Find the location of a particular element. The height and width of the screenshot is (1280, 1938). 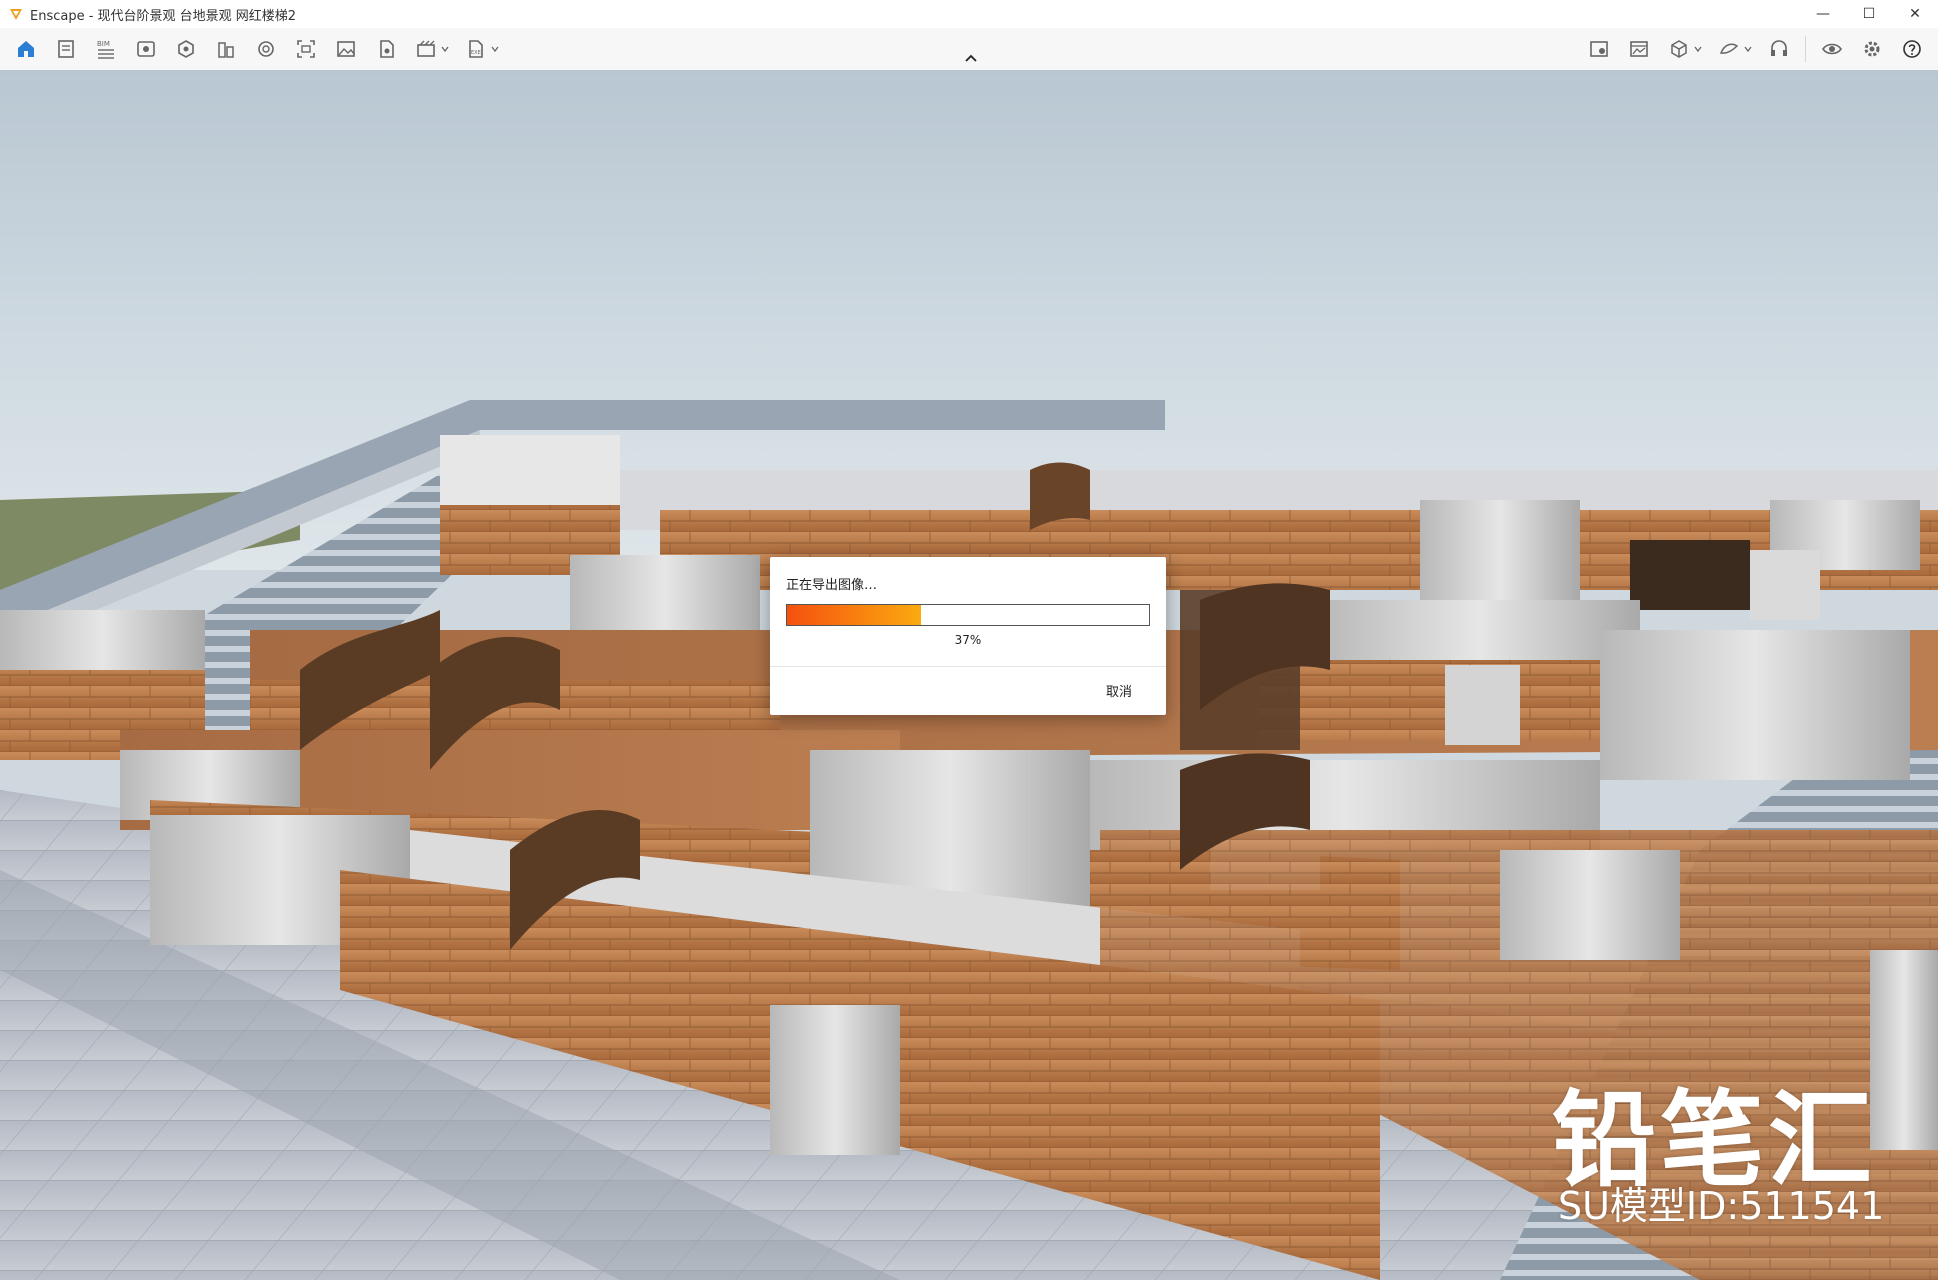

screenshot-icon is located at coordinates (306, 49).